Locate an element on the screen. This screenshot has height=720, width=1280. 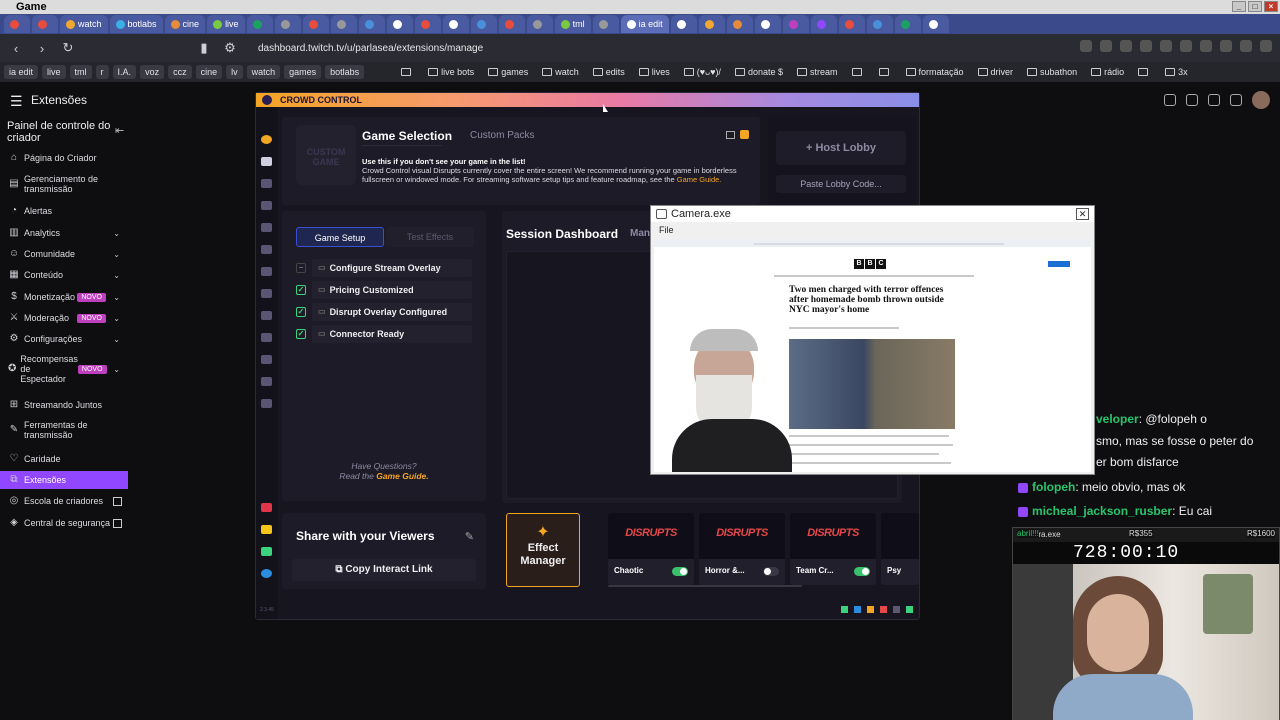
close-button: × is located at coordinates (1271, 6).